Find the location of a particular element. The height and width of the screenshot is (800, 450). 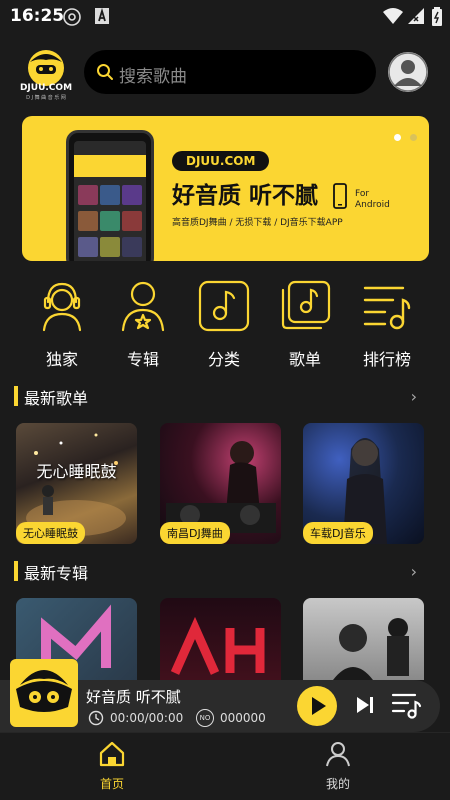

banner-platform: For Android is located at coordinates (372, 200).